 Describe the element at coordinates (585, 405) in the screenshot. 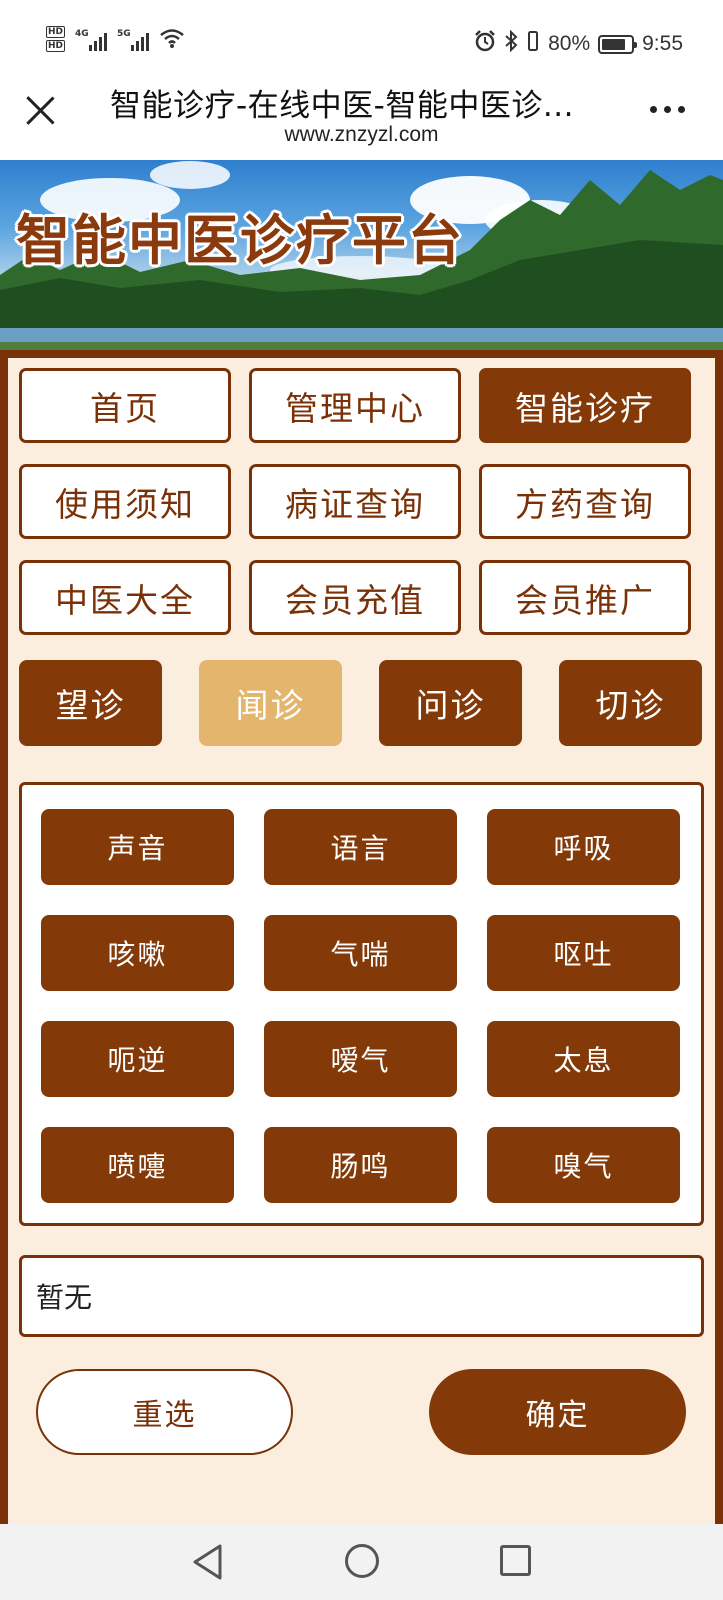

I see `nav-smart-diagnosis-button: 智能诊疗` at that location.